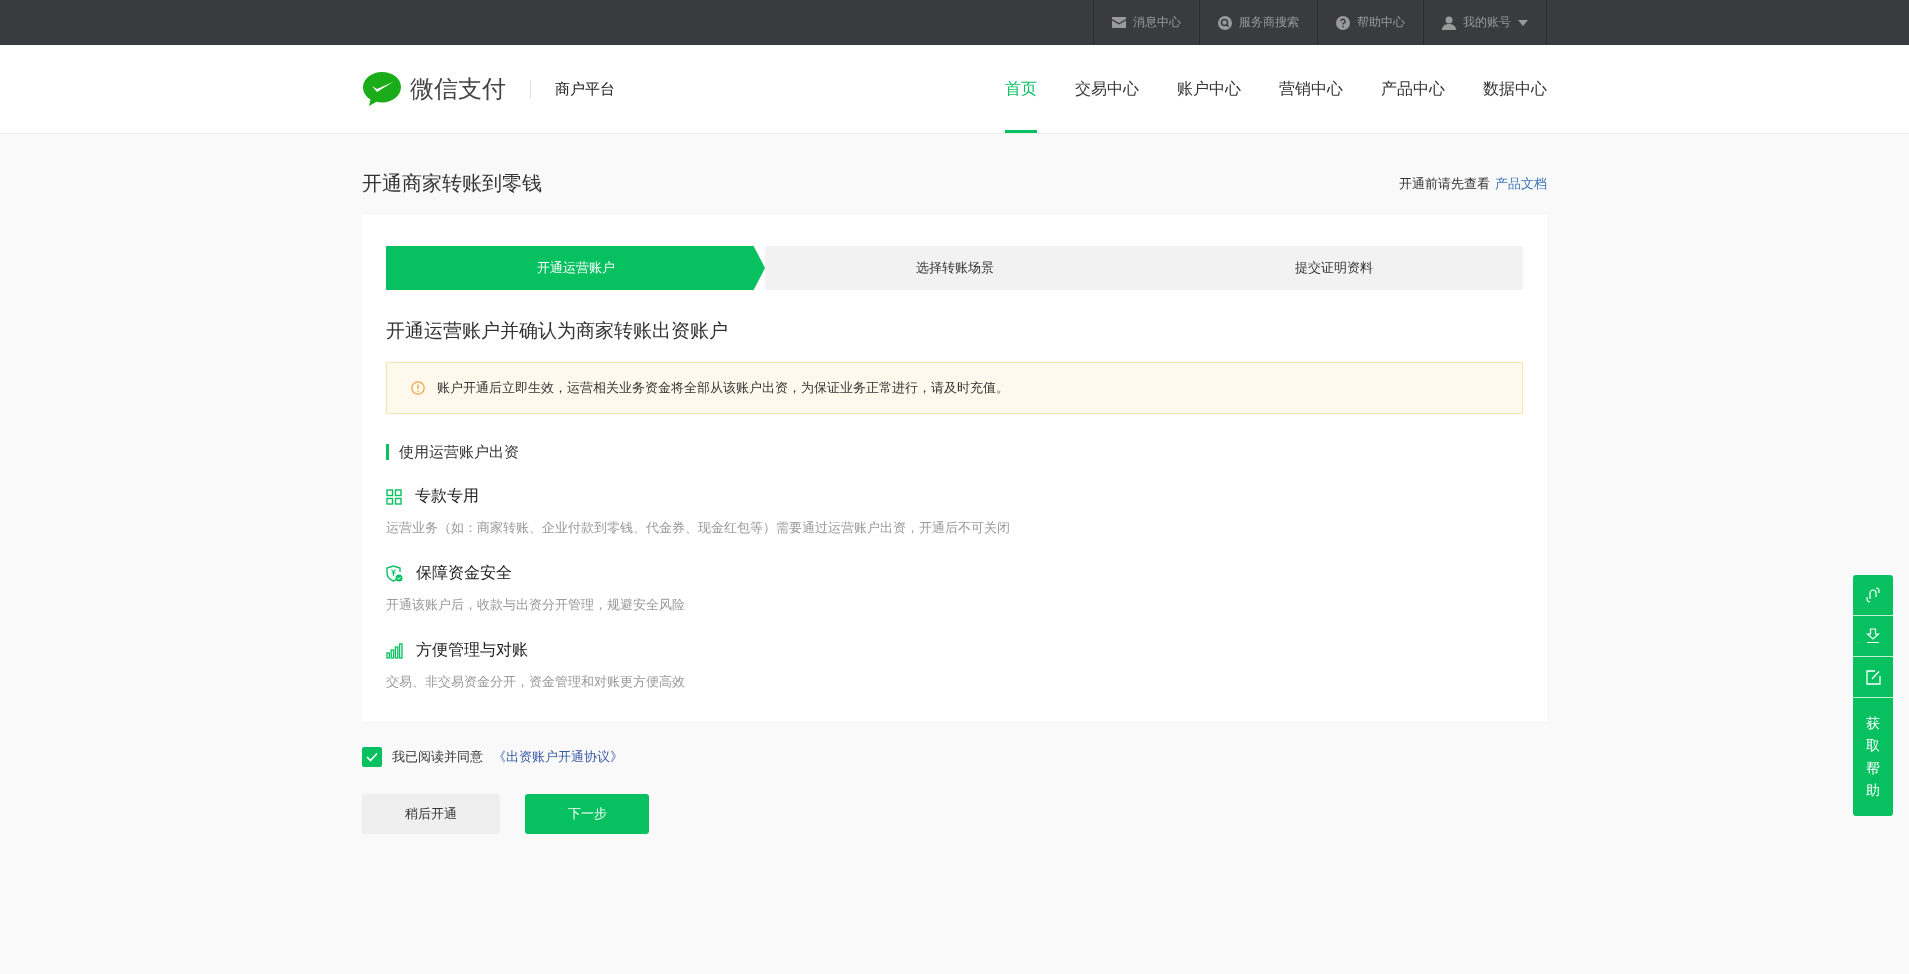  I want to click on agreement-link: 《出资账户开通协议》, so click(558, 757).